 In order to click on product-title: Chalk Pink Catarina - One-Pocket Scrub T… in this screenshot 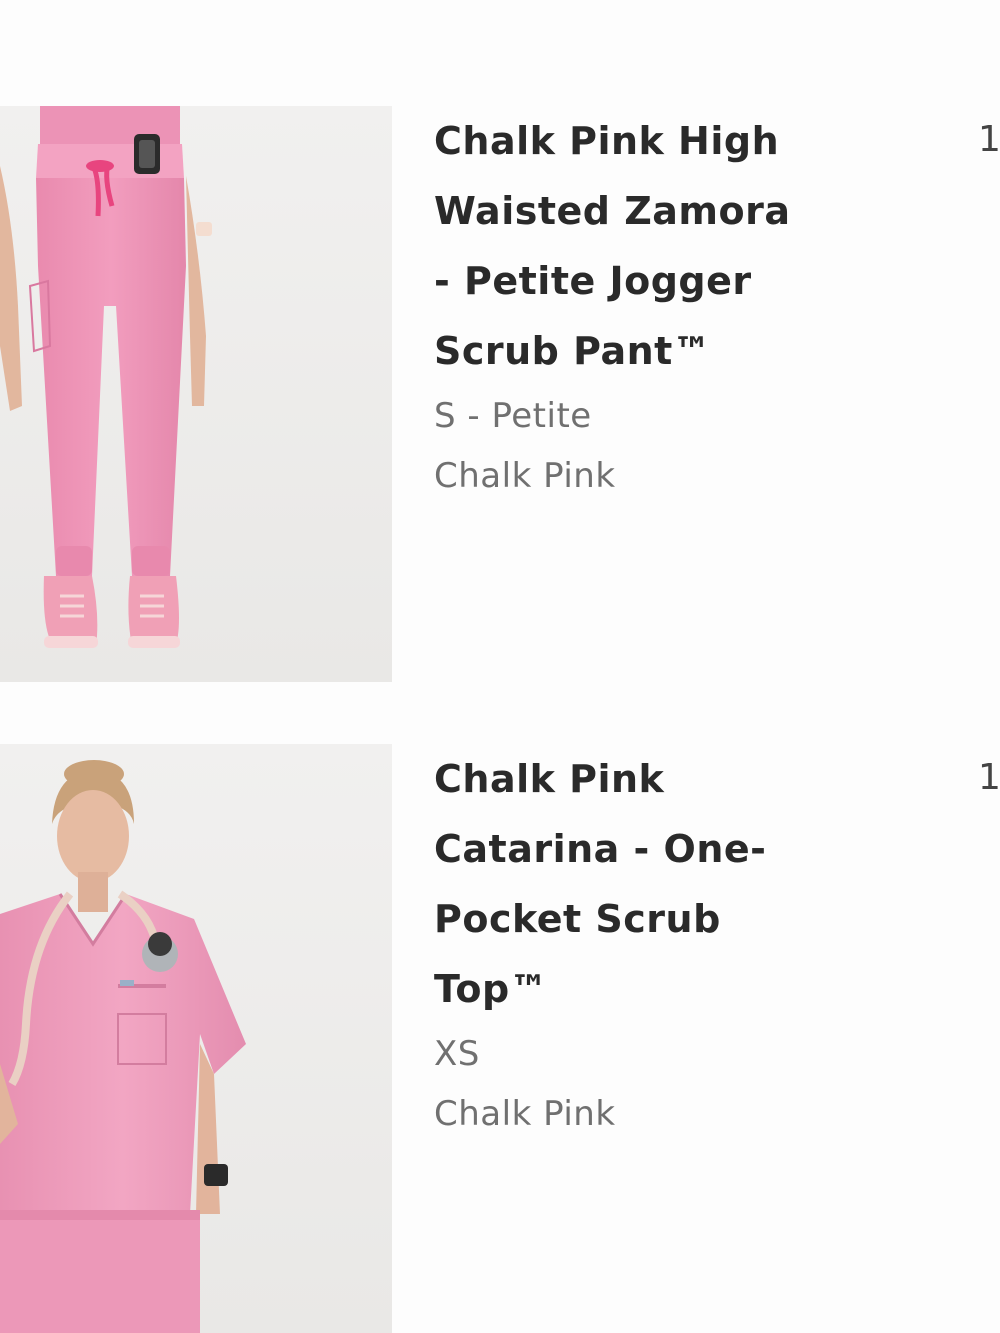, I will do `click(614, 884)`.